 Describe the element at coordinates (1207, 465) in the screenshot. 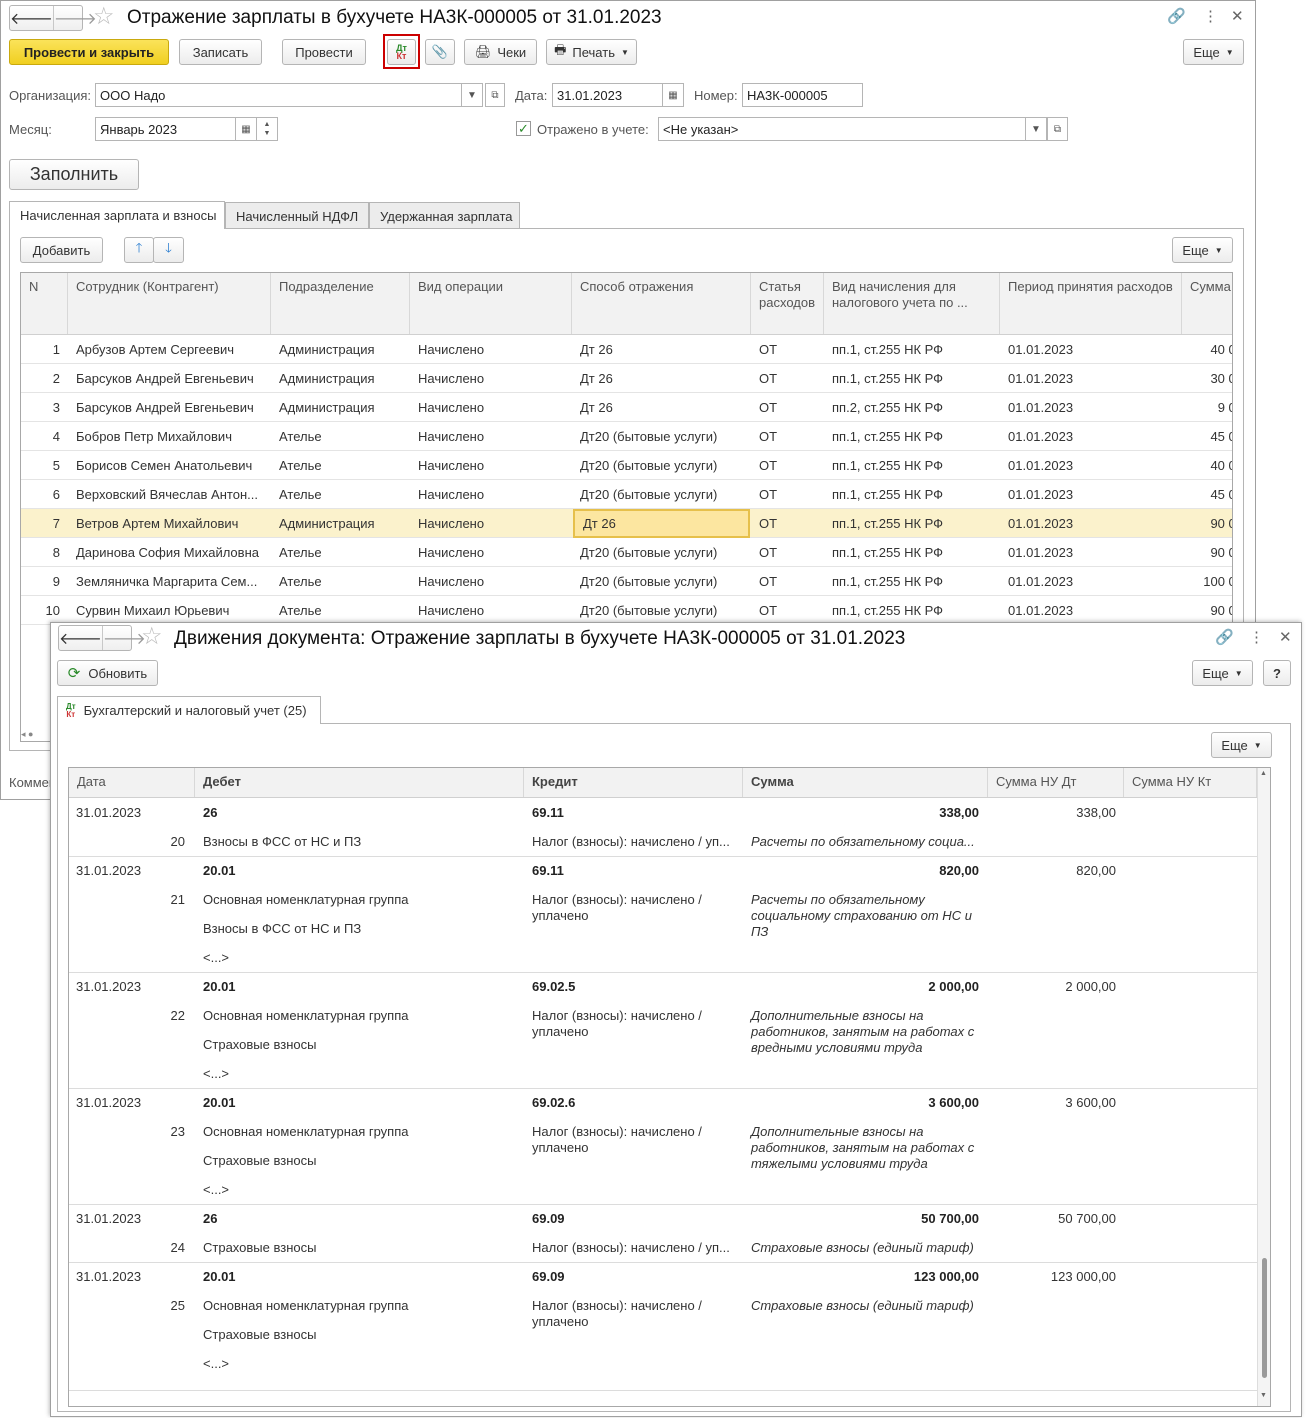

I see `table-cell: 40 00` at that location.